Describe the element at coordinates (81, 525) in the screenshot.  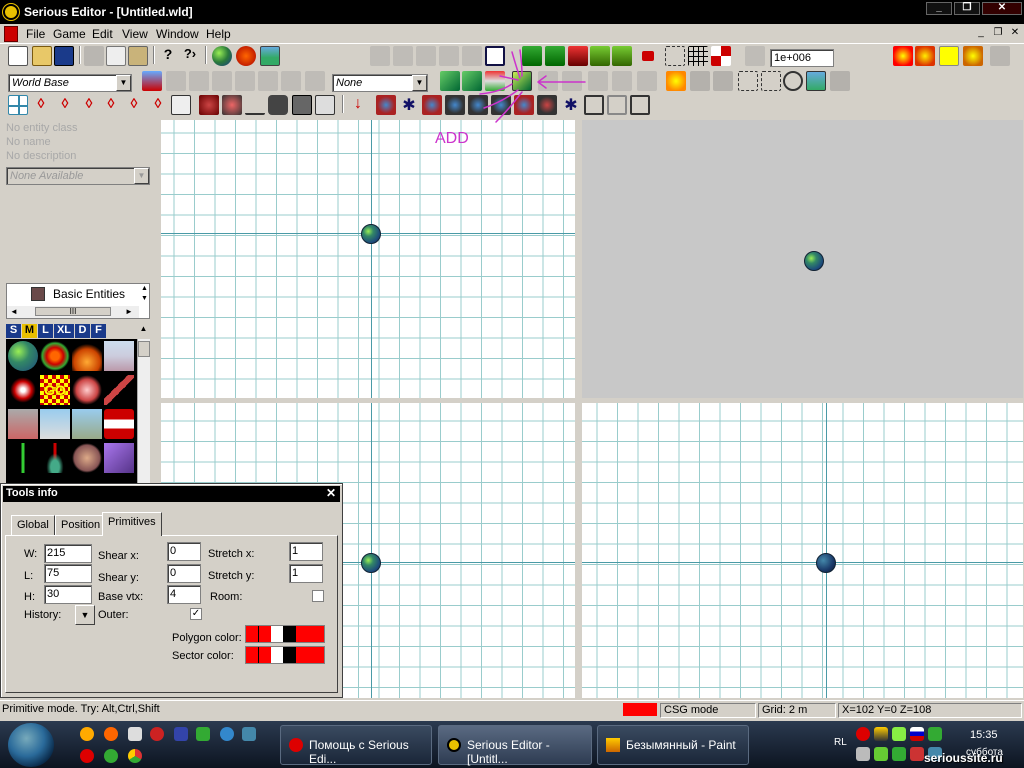
I see `tab-position: Position` at that location.